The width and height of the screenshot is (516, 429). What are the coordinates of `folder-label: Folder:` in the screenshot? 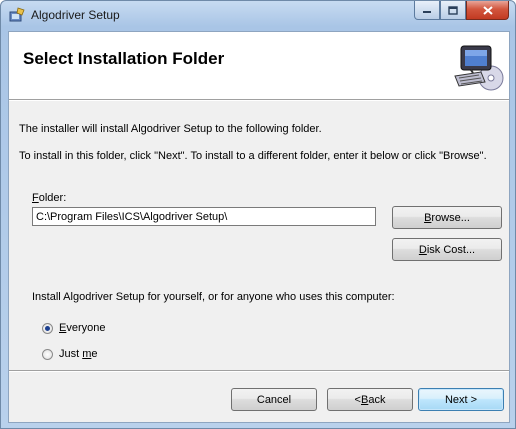 It's located at (49, 198).